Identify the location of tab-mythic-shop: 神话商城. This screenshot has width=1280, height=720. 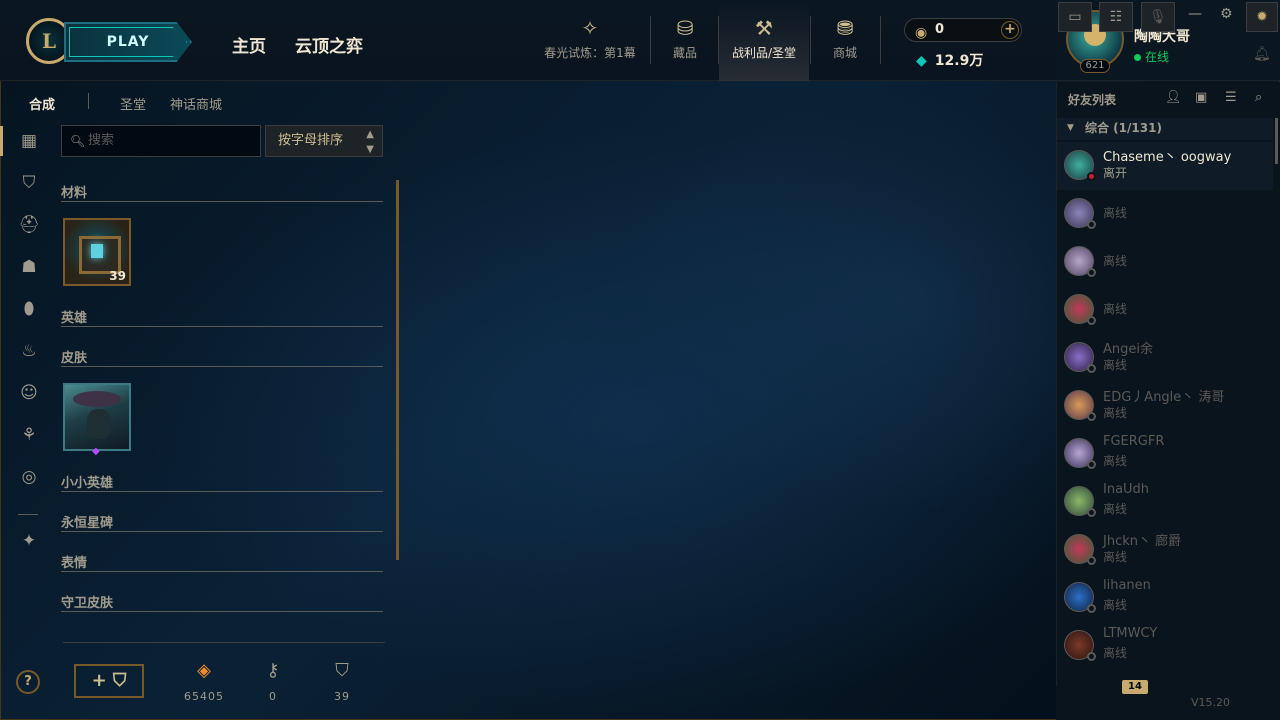
(196, 103).